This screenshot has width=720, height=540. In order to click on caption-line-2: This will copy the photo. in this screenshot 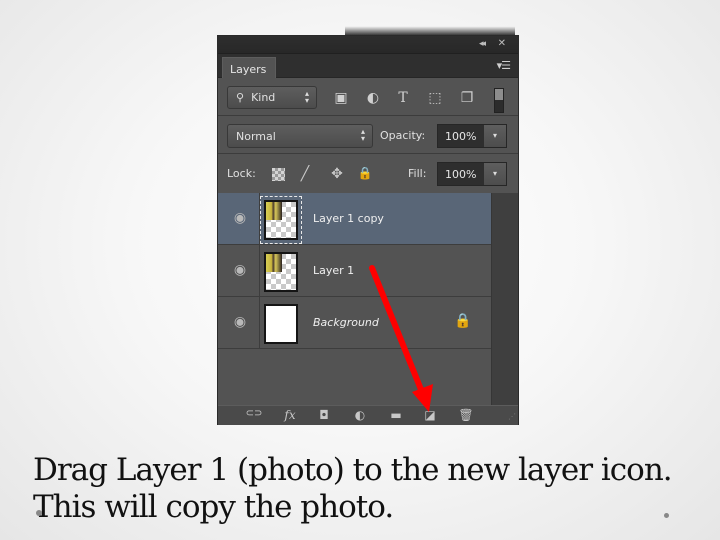, I will do `click(213, 507)`.